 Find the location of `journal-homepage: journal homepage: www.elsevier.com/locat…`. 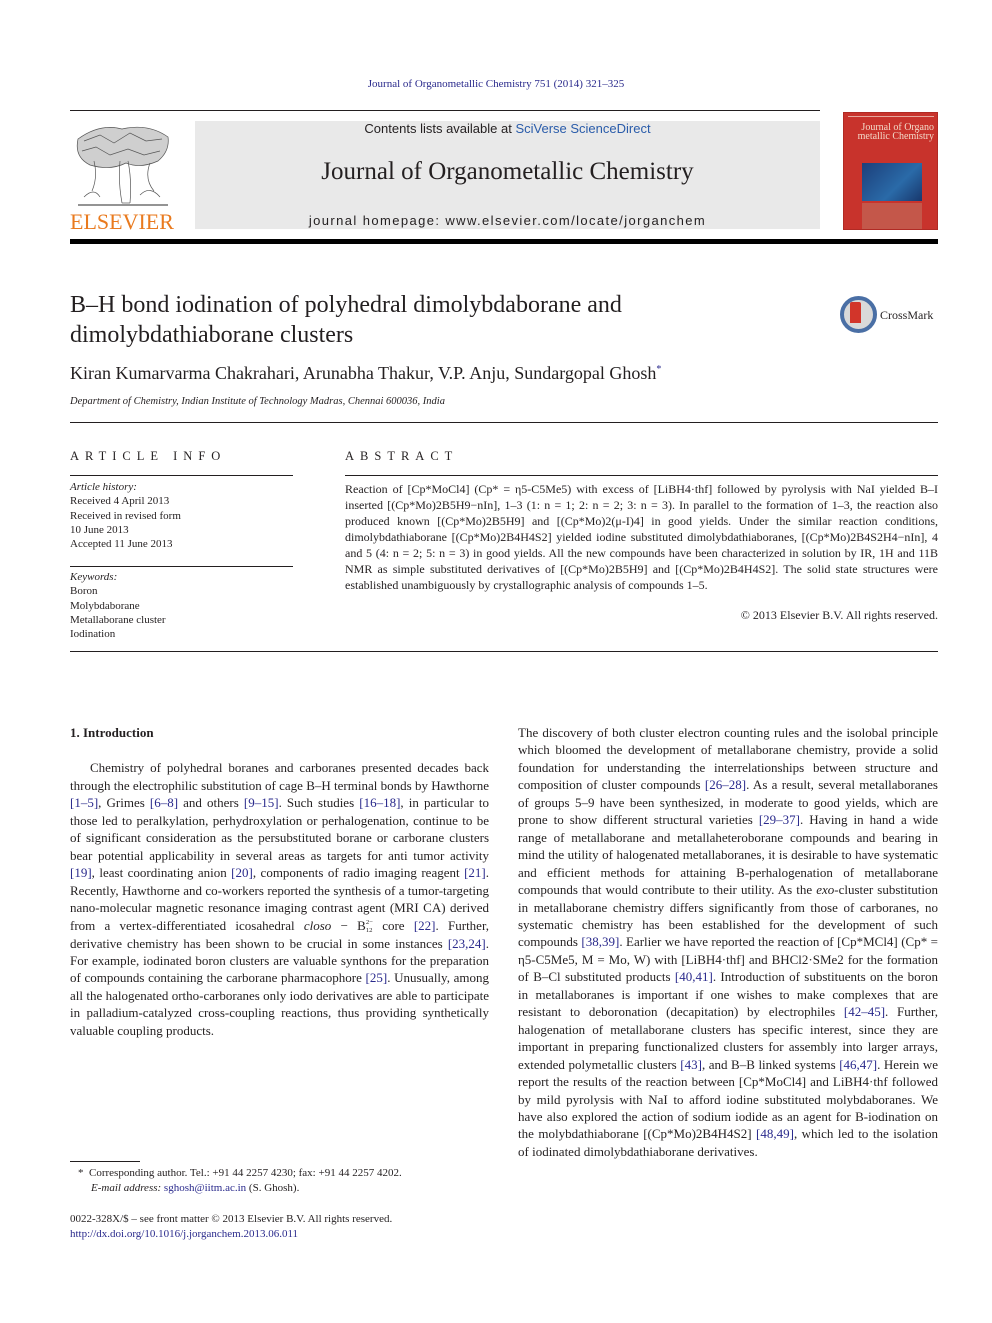

journal-homepage: journal homepage: www.elsevier.com/locat… is located at coordinates (507, 220).